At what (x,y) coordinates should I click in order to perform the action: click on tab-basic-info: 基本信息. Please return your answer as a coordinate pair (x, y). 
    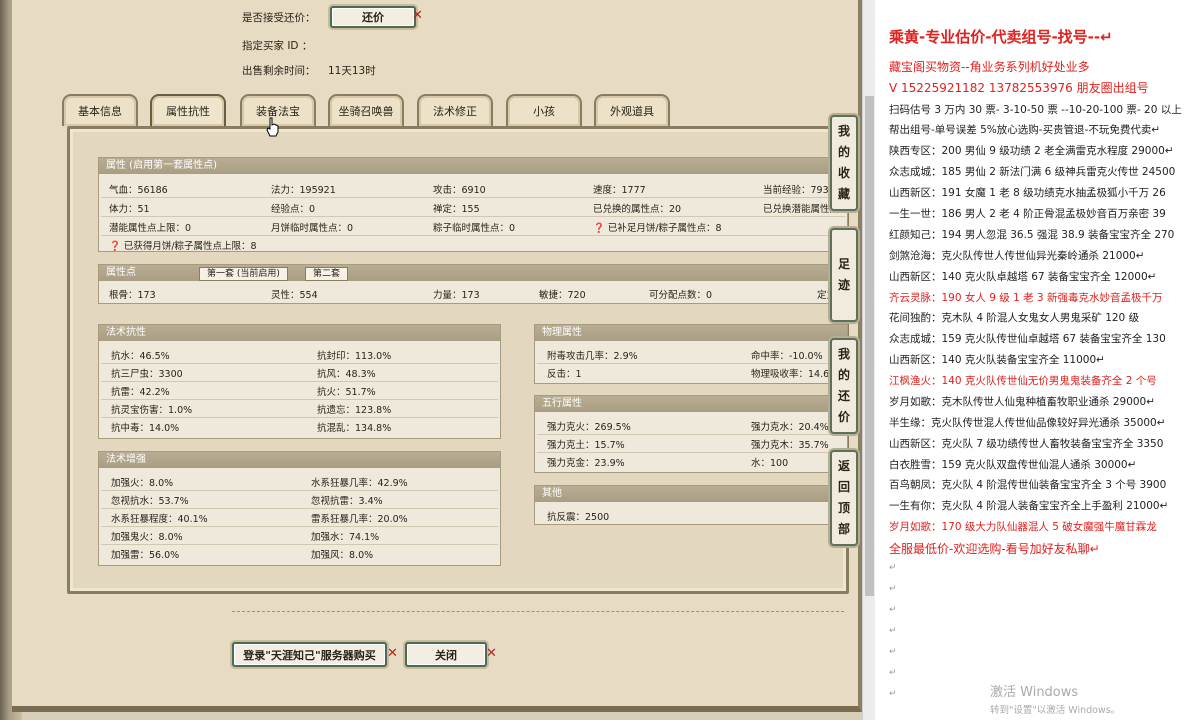
    Looking at the image, I should click on (100, 110).